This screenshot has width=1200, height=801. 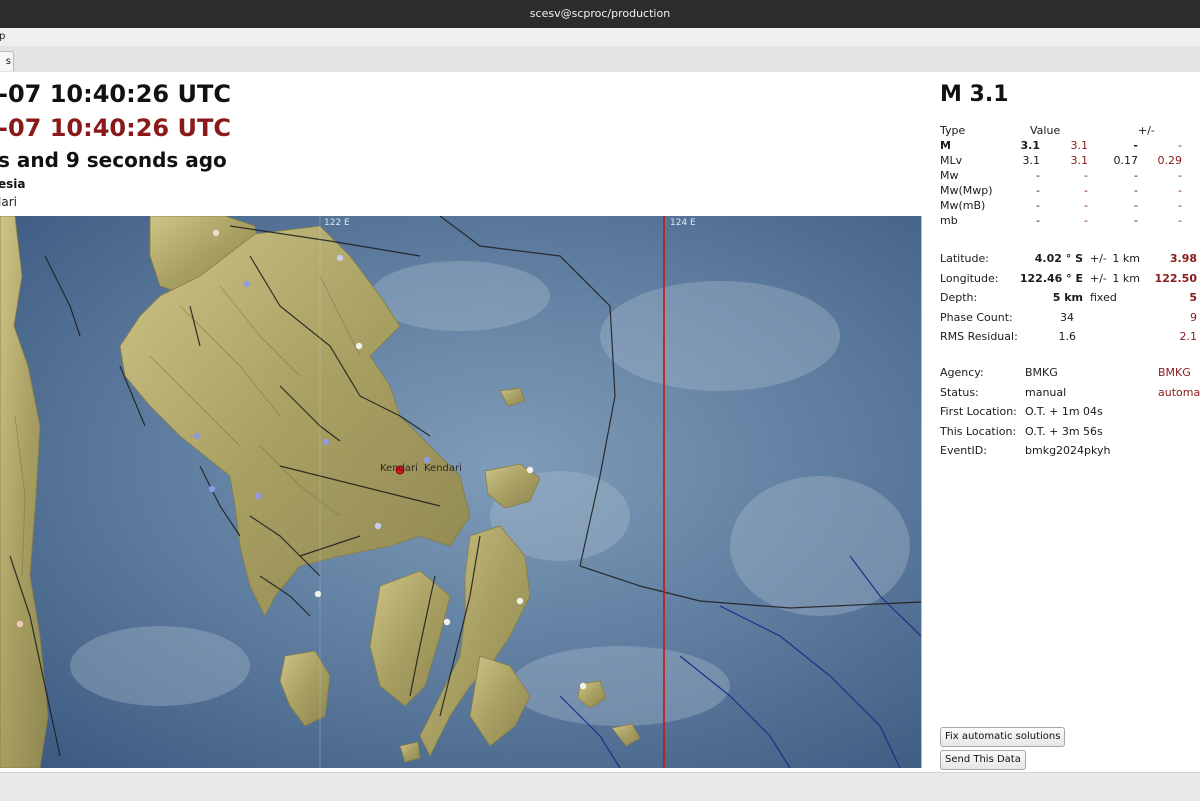 What do you see at coordinates (1067, 317) in the screenshot?
I see `location-value: 34` at bounding box center [1067, 317].